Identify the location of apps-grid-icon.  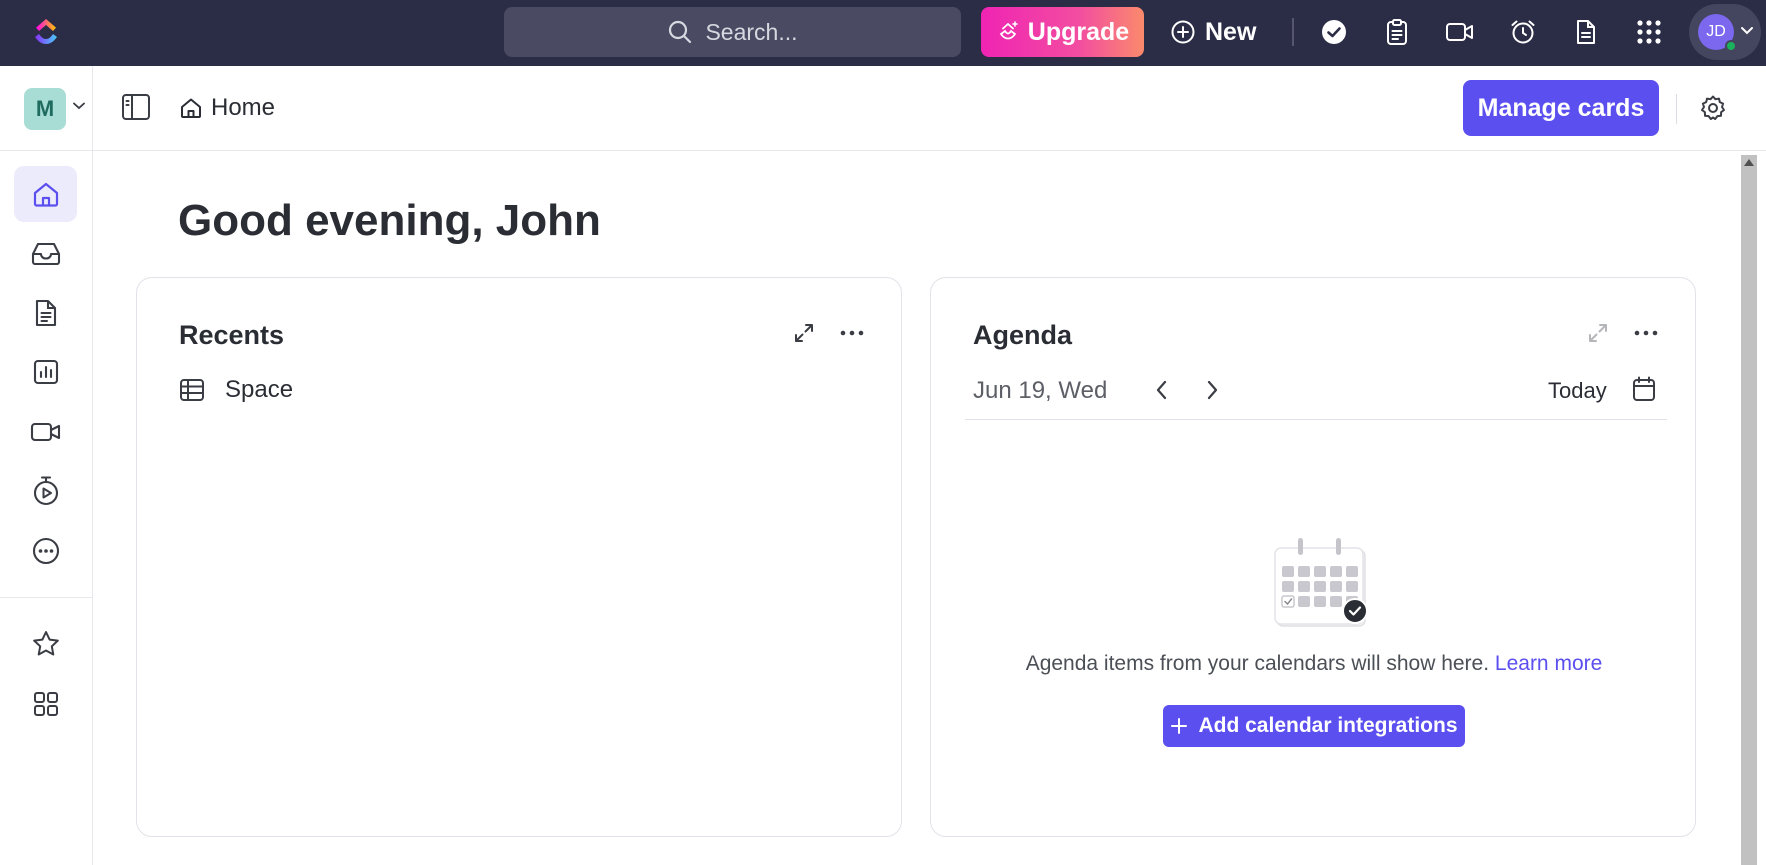
(1649, 32).